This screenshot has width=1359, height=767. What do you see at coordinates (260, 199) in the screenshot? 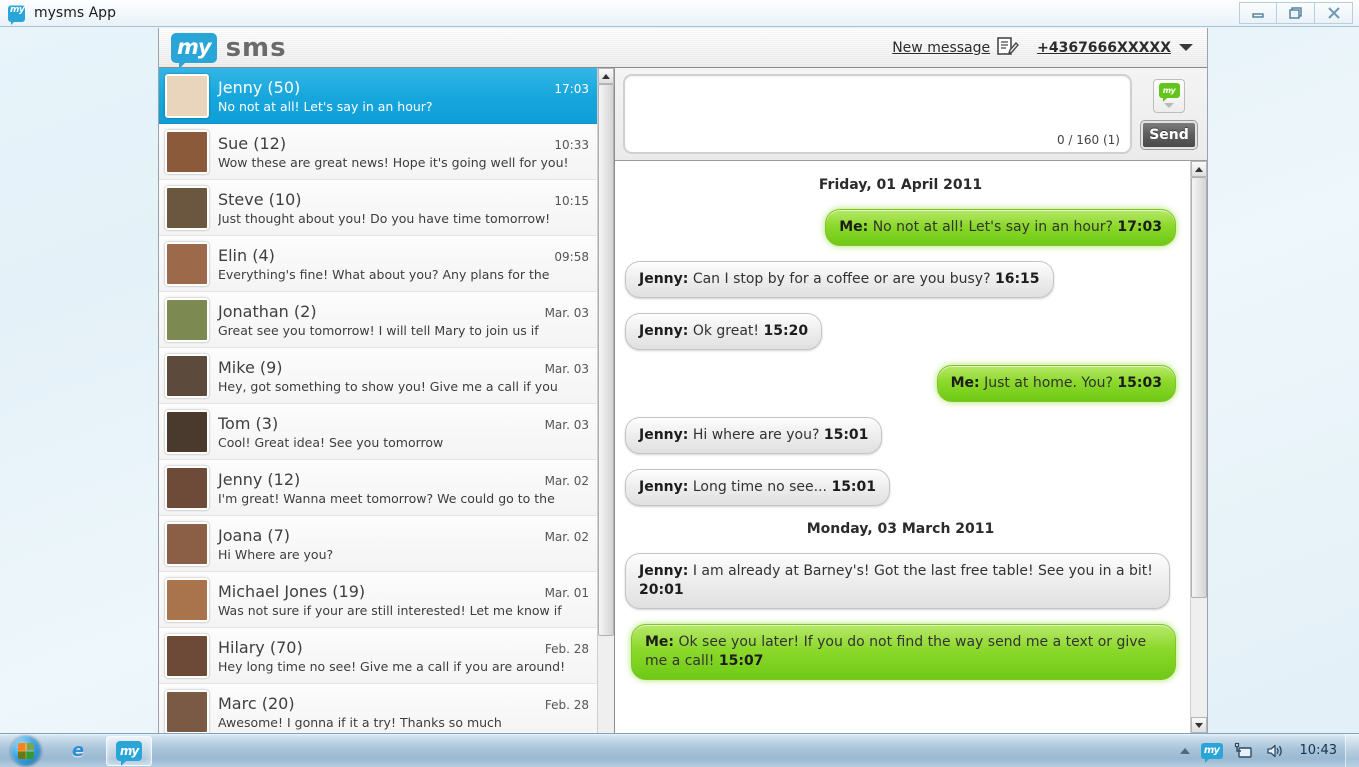
I see `conversation-name: Steve (10)` at bounding box center [260, 199].